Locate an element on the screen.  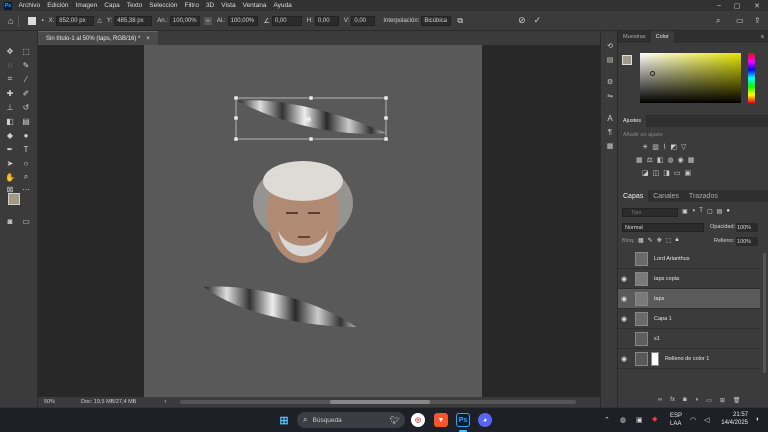
eraser-tool-icon: ◧ is located at coordinates (10, 121).